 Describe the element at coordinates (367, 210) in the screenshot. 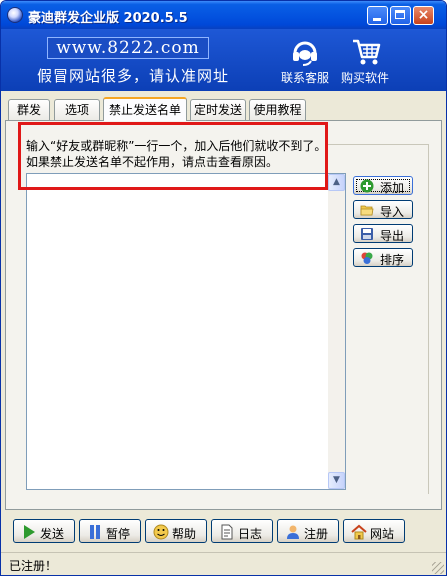

I see `folder-icon` at that location.